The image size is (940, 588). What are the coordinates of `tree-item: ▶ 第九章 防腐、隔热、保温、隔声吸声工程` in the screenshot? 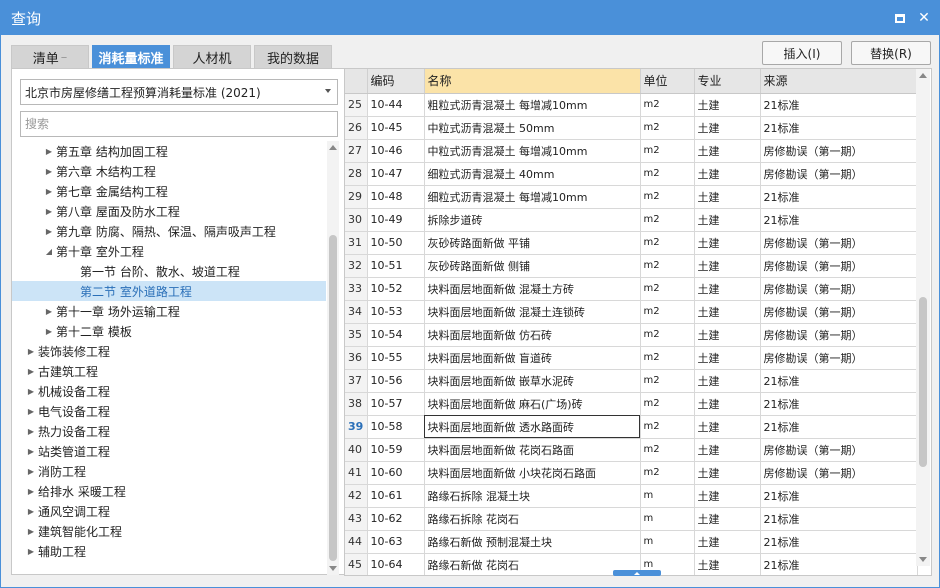 It's located at (169, 231).